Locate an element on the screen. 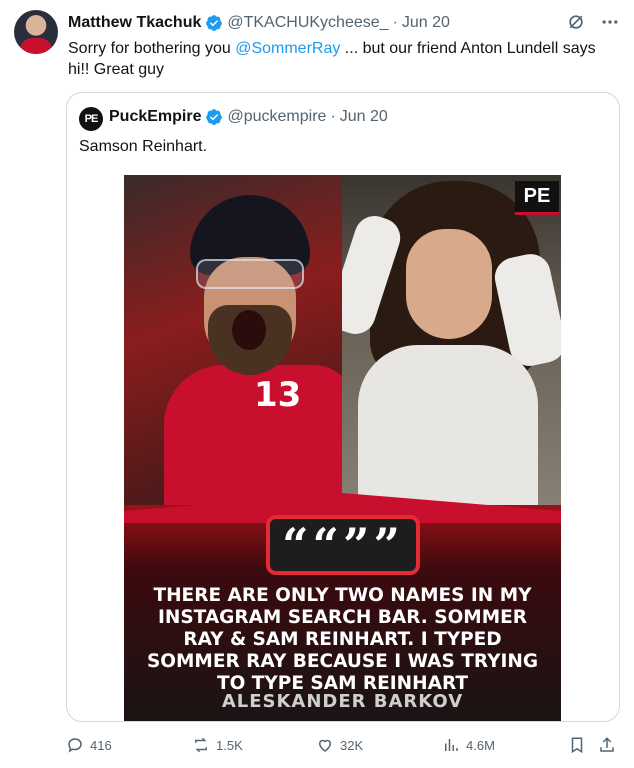 This screenshot has width=634, height=768. author-name: Matthew Tkachuk is located at coordinates (134, 23).